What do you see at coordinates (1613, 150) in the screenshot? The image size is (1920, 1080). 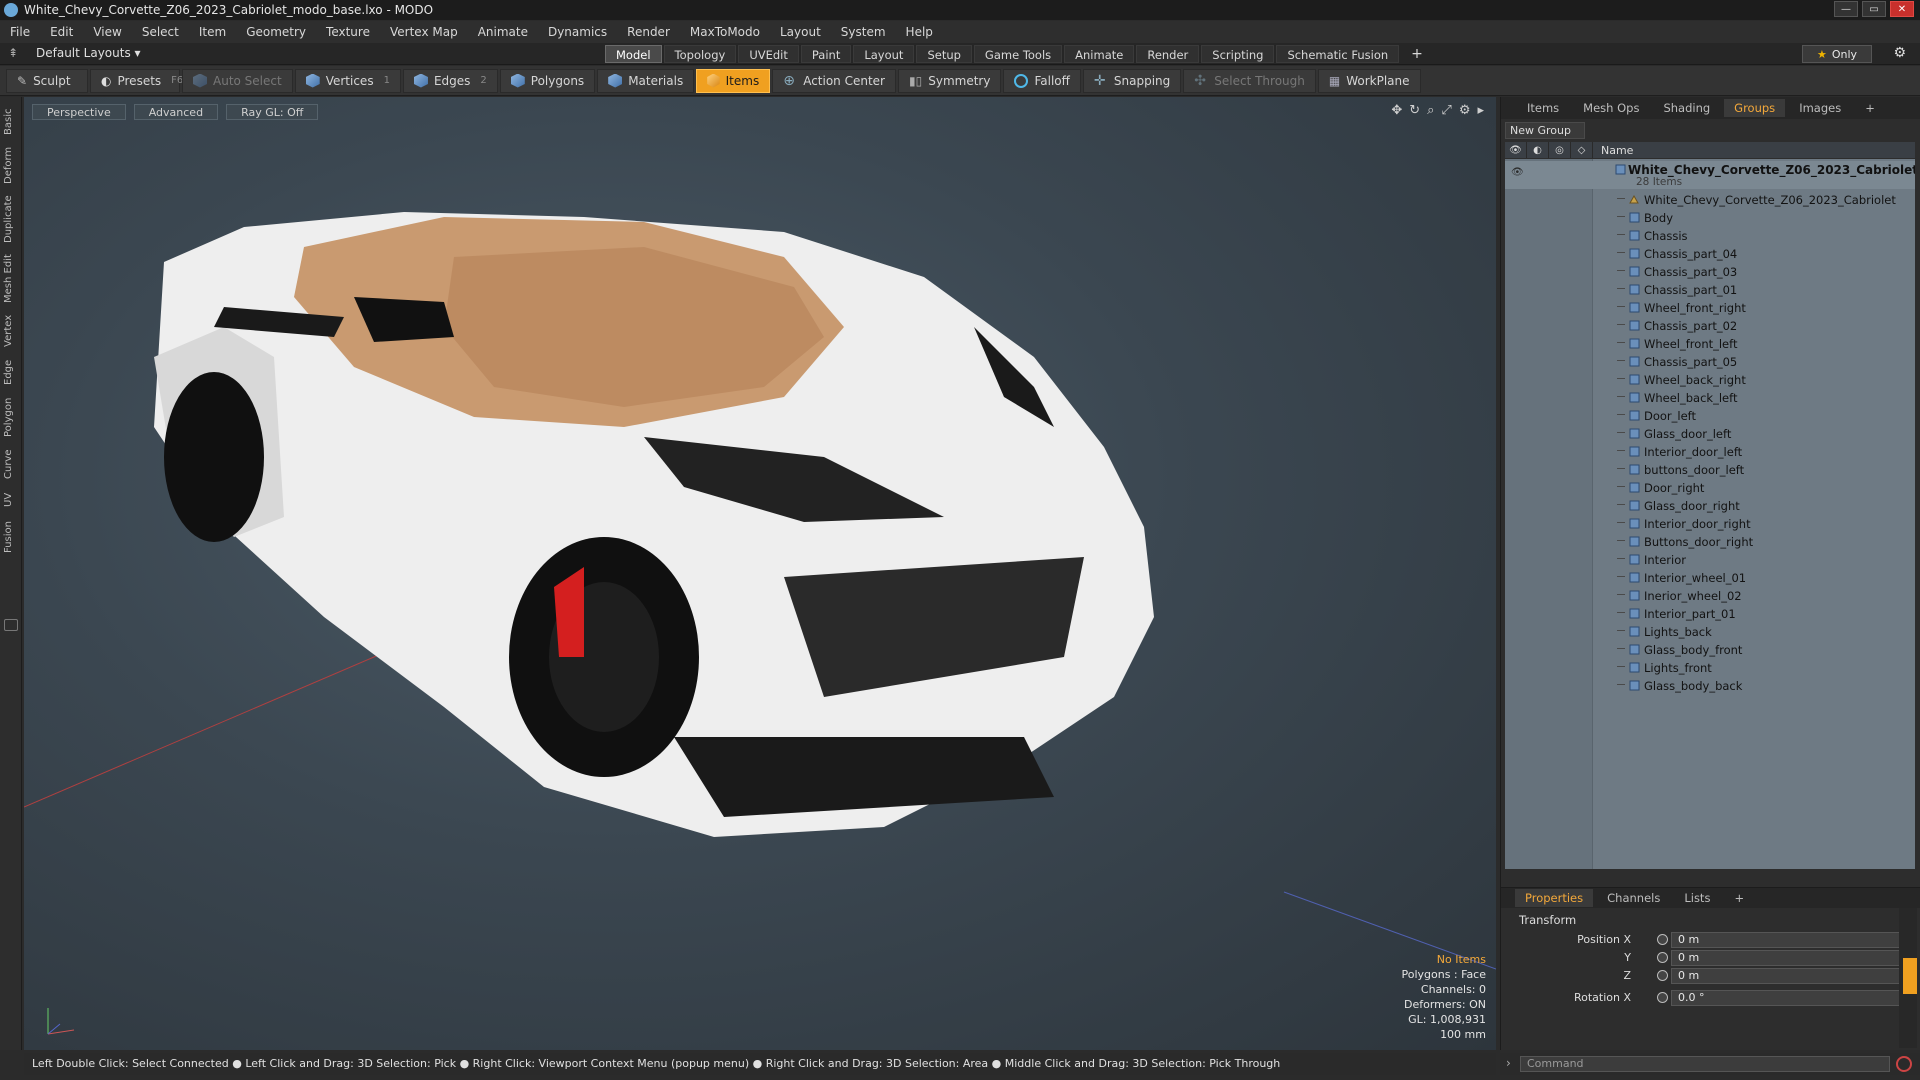 I see `name-column-header: Name` at bounding box center [1613, 150].